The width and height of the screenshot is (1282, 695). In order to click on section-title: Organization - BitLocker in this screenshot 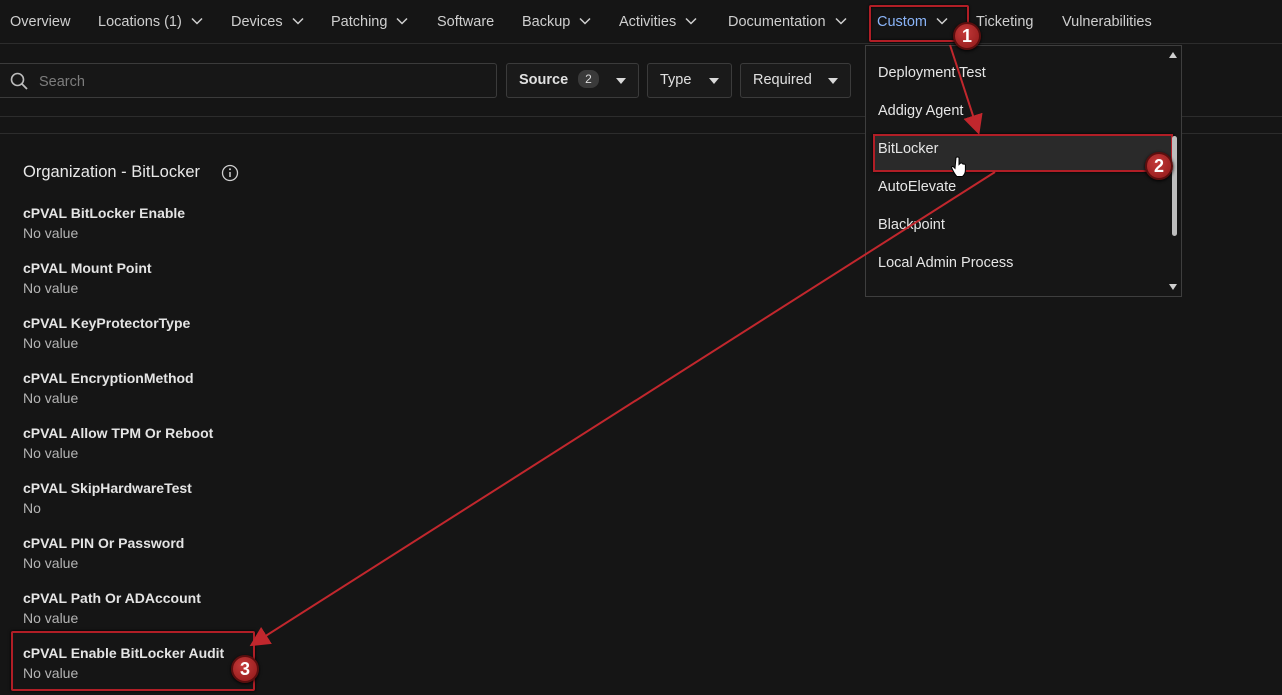, I will do `click(111, 172)`.